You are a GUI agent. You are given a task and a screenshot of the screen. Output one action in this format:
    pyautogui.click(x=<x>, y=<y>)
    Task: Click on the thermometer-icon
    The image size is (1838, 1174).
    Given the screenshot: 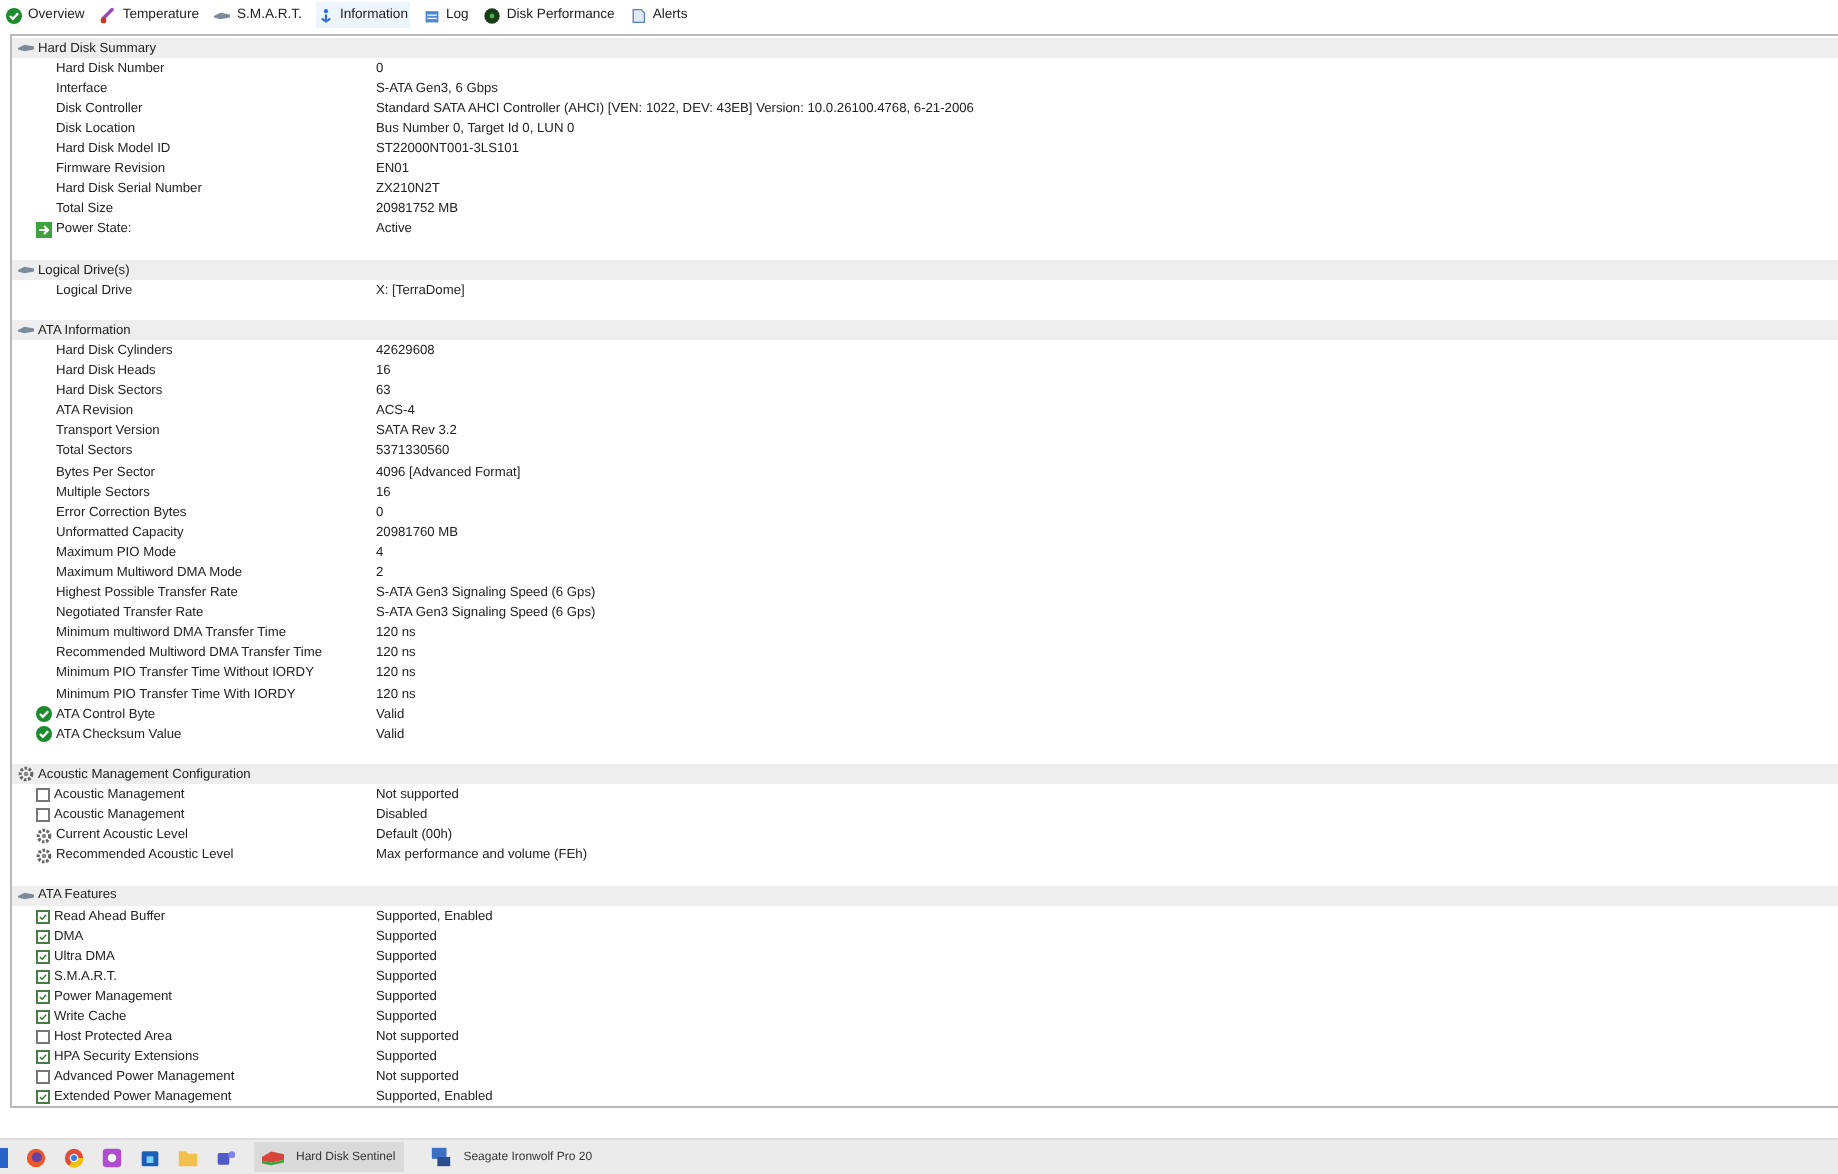 What is the action you would take?
    pyautogui.click(x=108, y=15)
    